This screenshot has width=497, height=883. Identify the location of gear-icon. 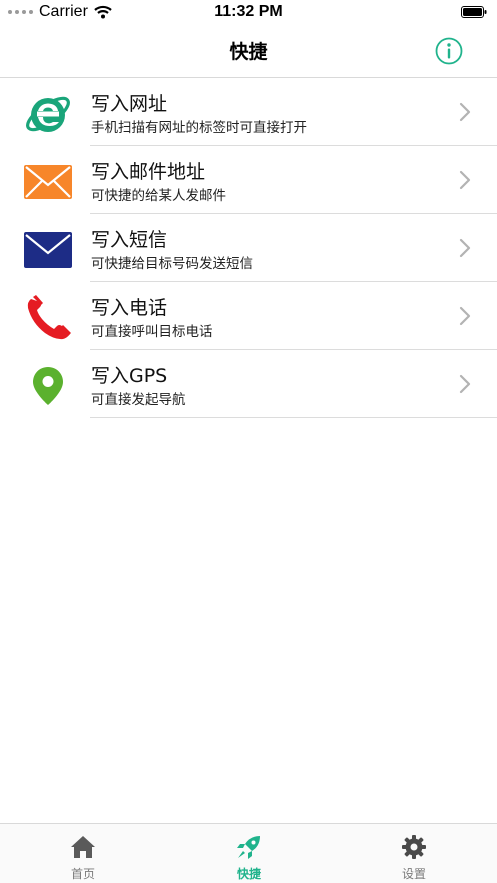
(414, 847).